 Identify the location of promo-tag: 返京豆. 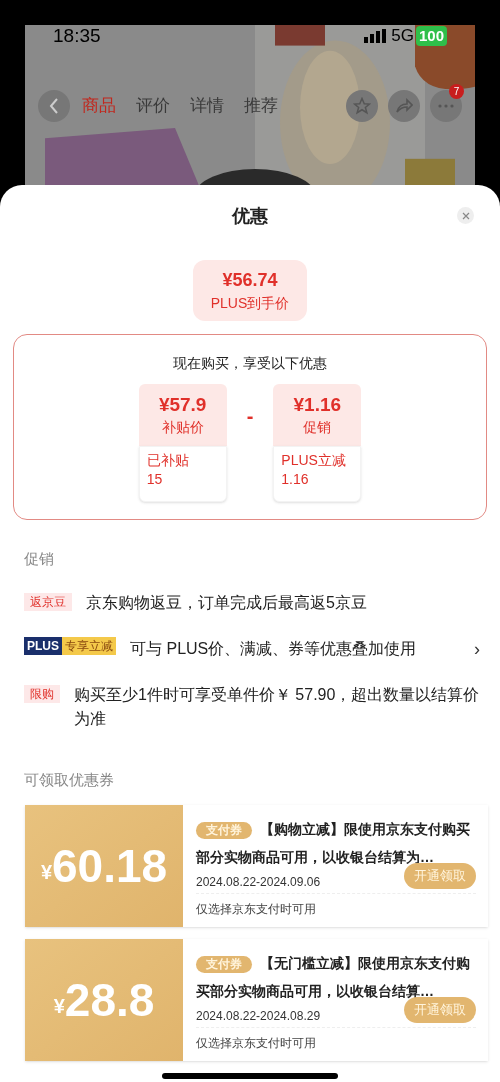
(48, 601).